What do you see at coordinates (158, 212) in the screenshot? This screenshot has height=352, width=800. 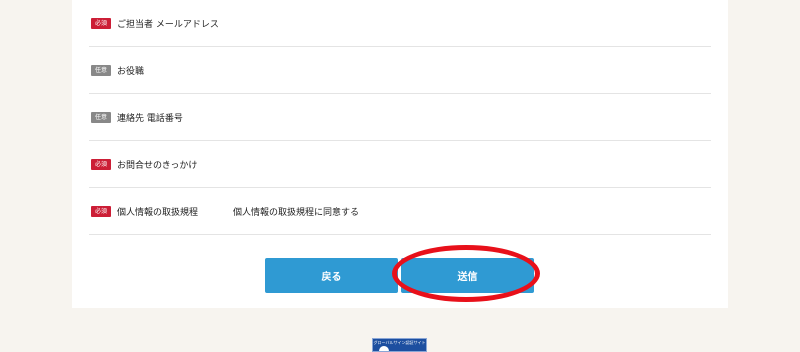 I see `row-label-privacy: 個人情報の取扱規程` at bounding box center [158, 212].